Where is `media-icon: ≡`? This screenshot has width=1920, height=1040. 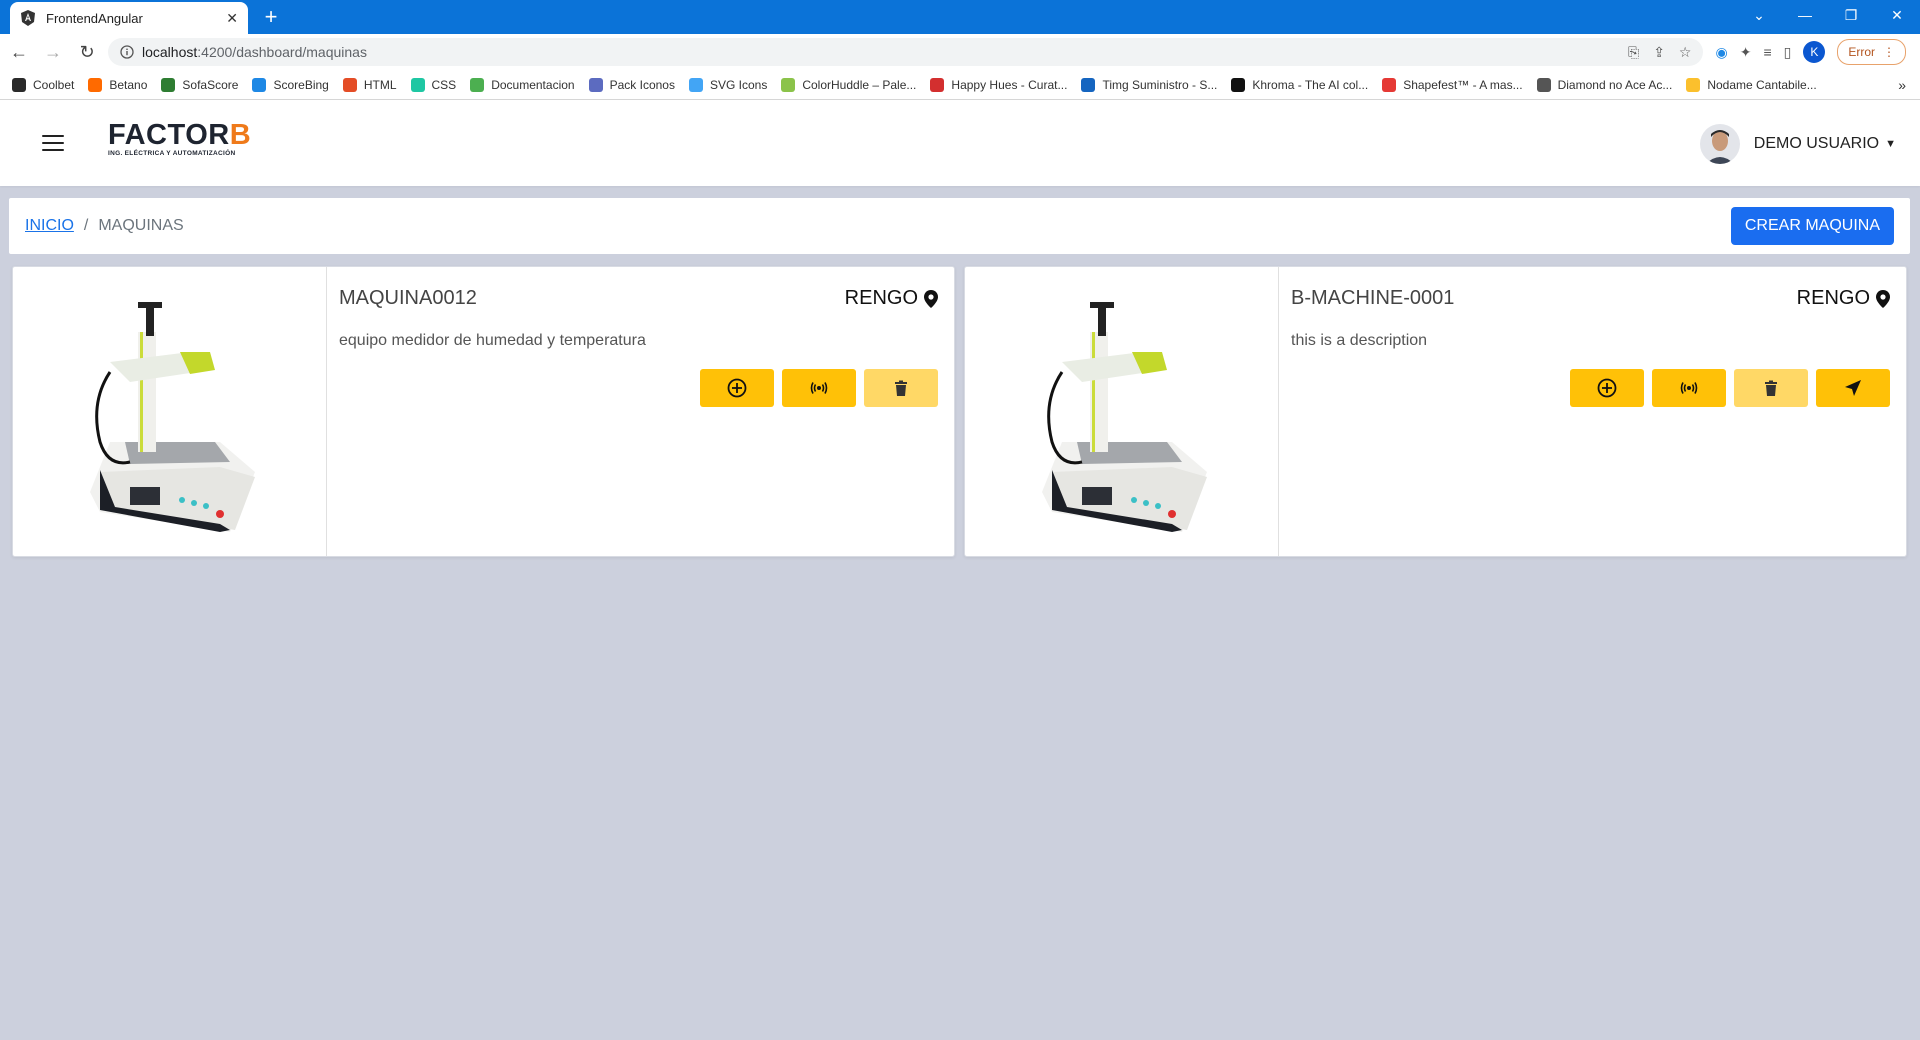
media-icon: ≡ is located at coordinates (1767, 52).